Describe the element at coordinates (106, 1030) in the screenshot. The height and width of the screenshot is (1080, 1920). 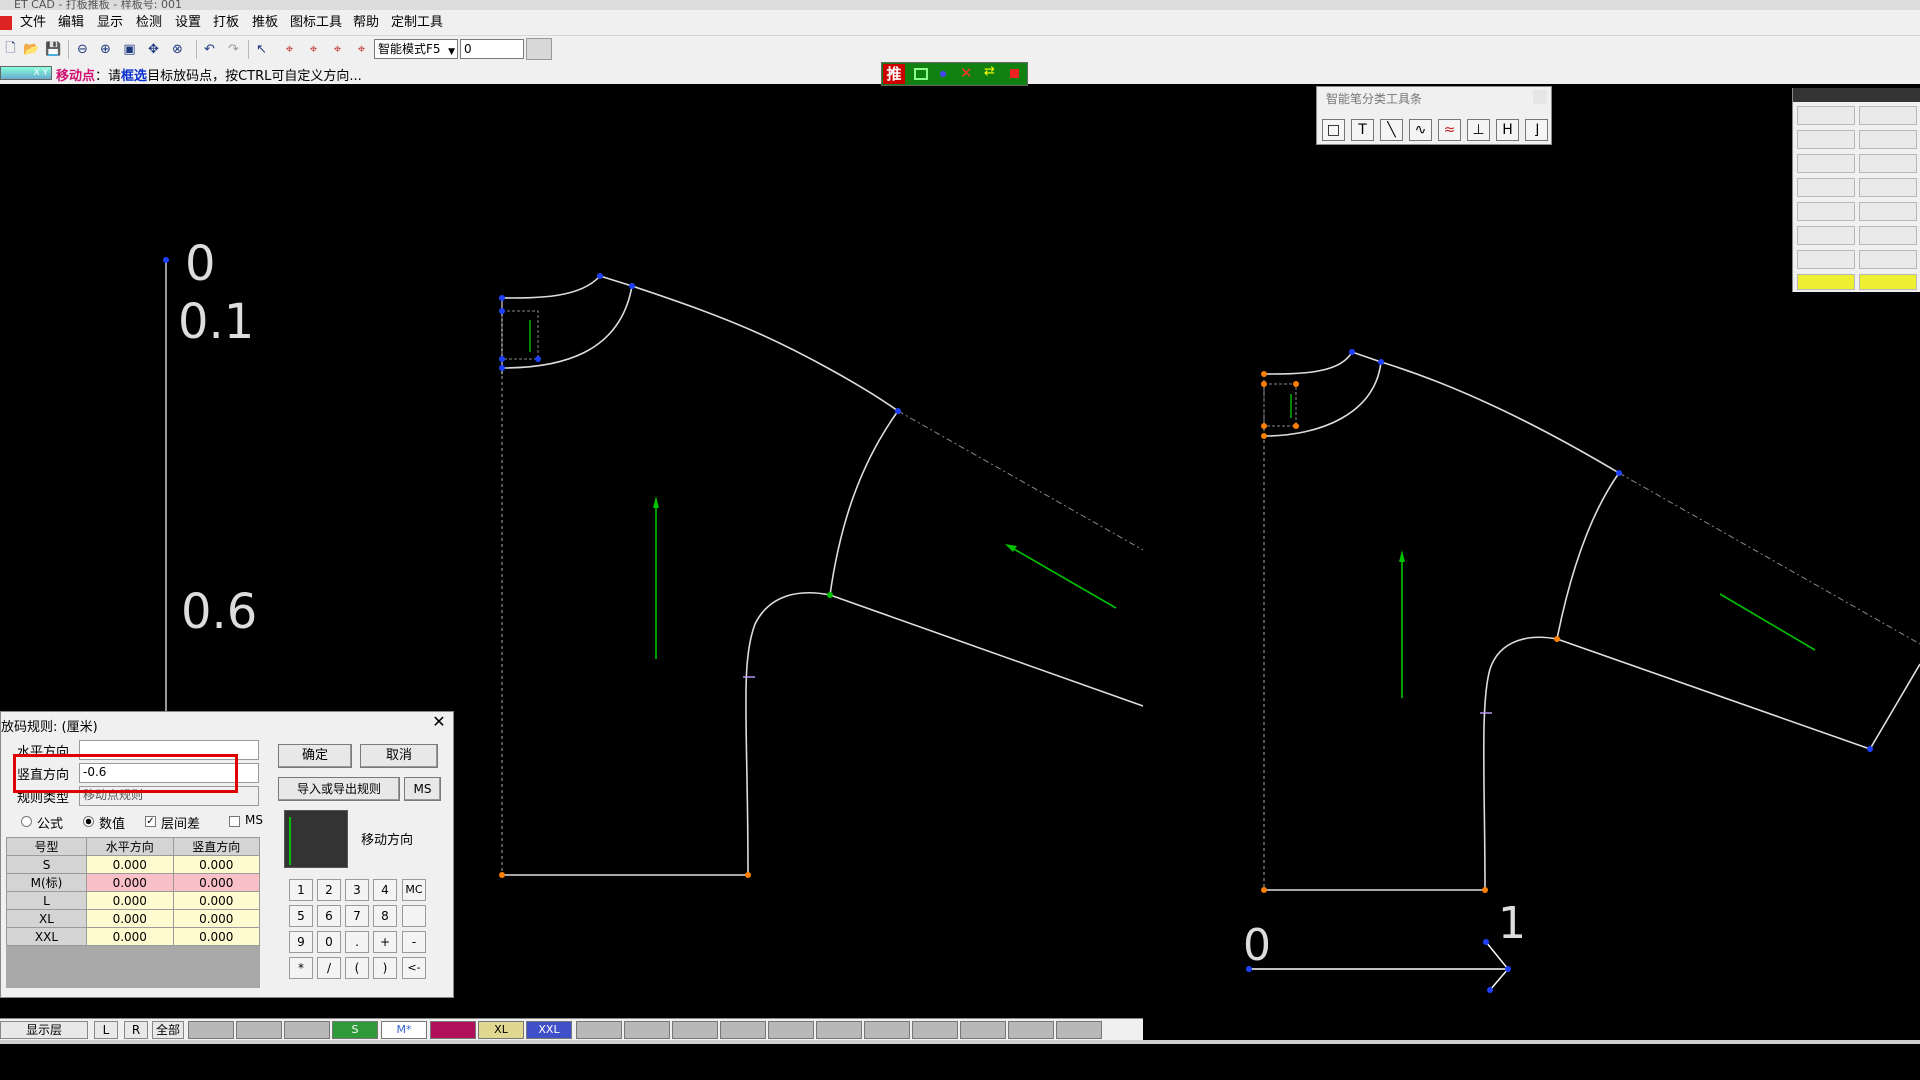
I see `layer-l-button: L` at that location.